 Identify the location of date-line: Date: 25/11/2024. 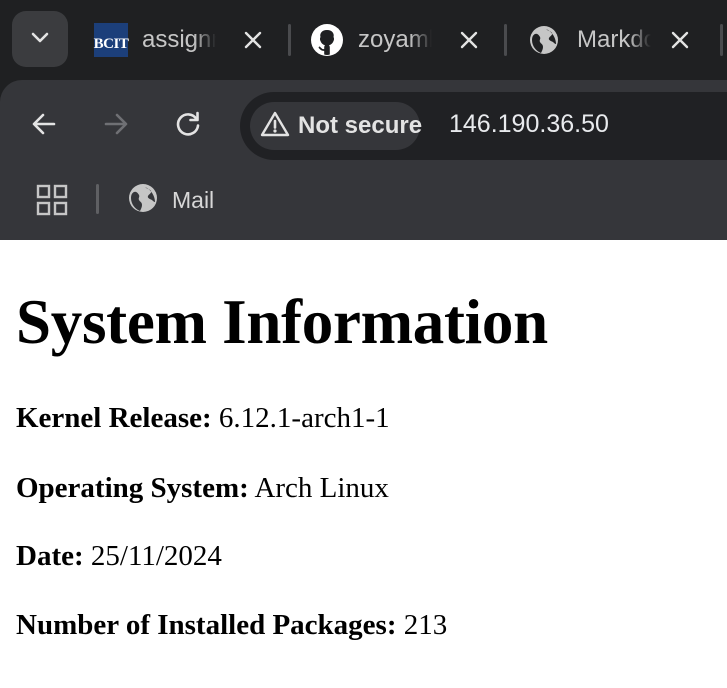
(119, 556).